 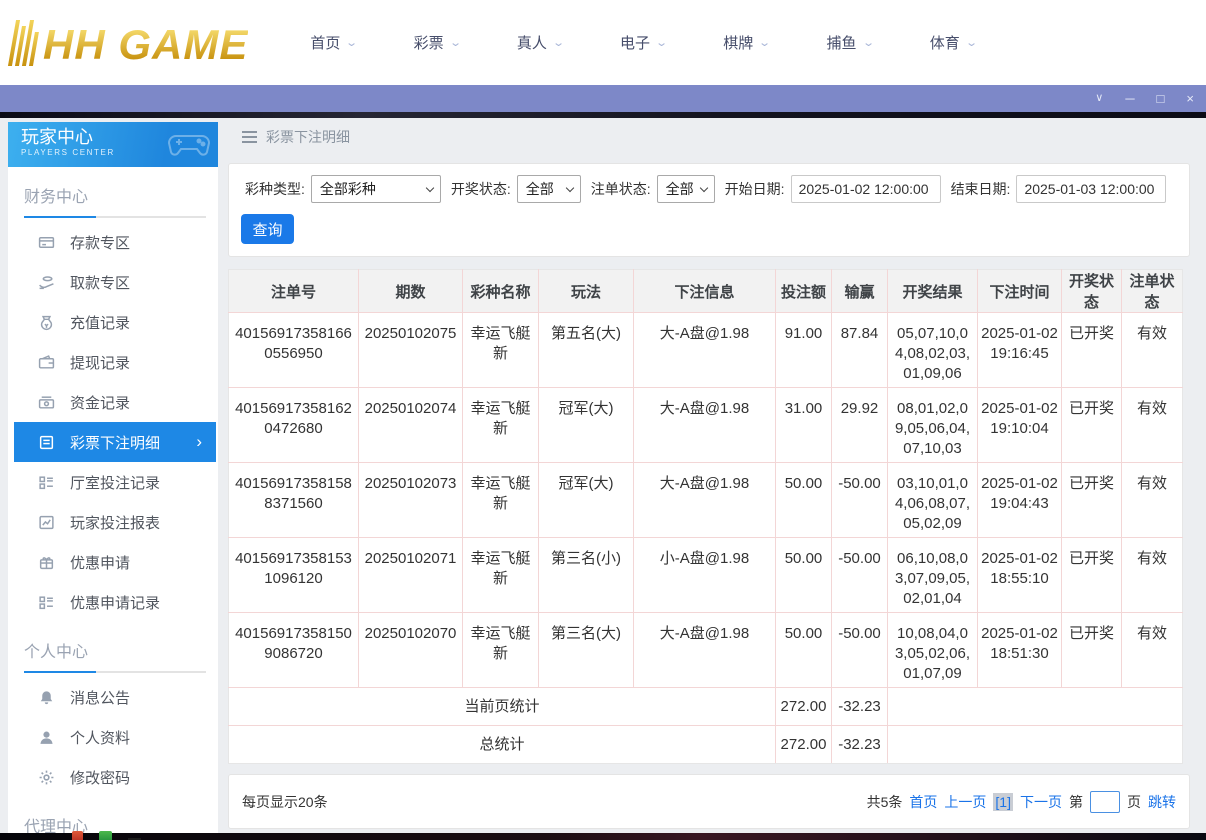 What do you see at coordinates (46, 402) in the screenshot?
I see `banknote-icon` at bounding box center [46, 402].